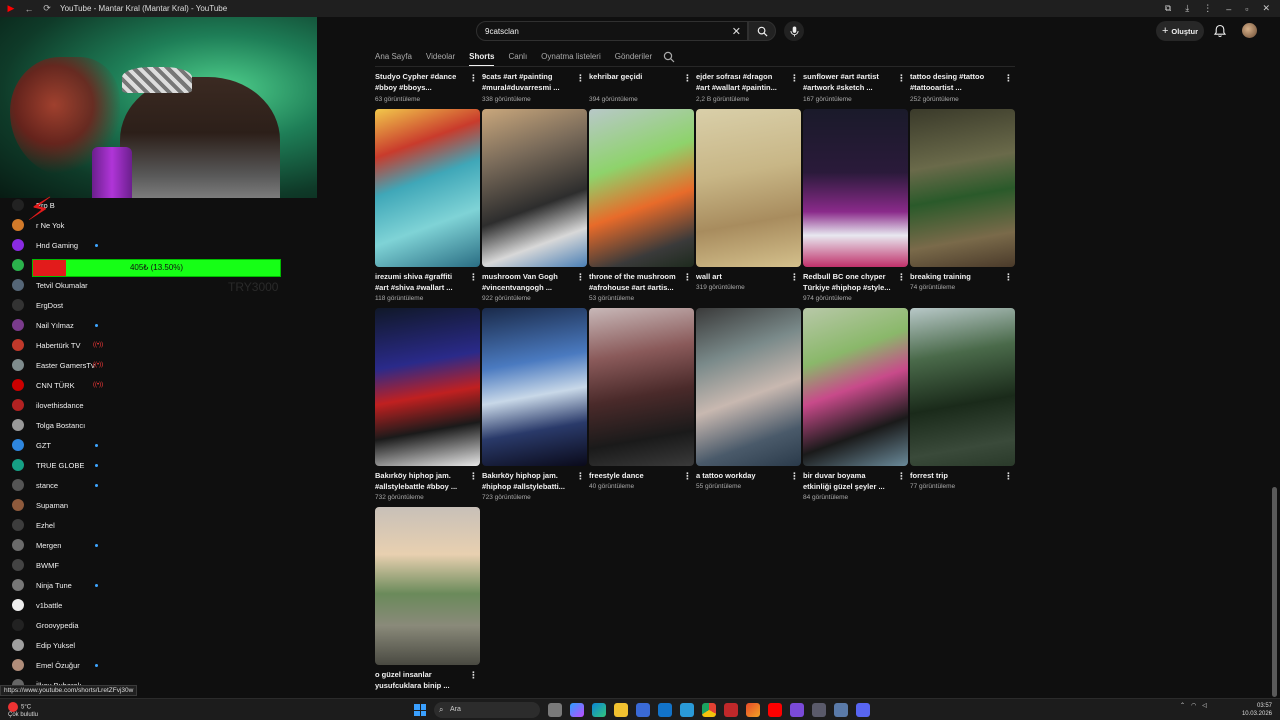  Describe the element at coordinates (665, 710) in the screenshot. I see `outlook-icon` at that location.